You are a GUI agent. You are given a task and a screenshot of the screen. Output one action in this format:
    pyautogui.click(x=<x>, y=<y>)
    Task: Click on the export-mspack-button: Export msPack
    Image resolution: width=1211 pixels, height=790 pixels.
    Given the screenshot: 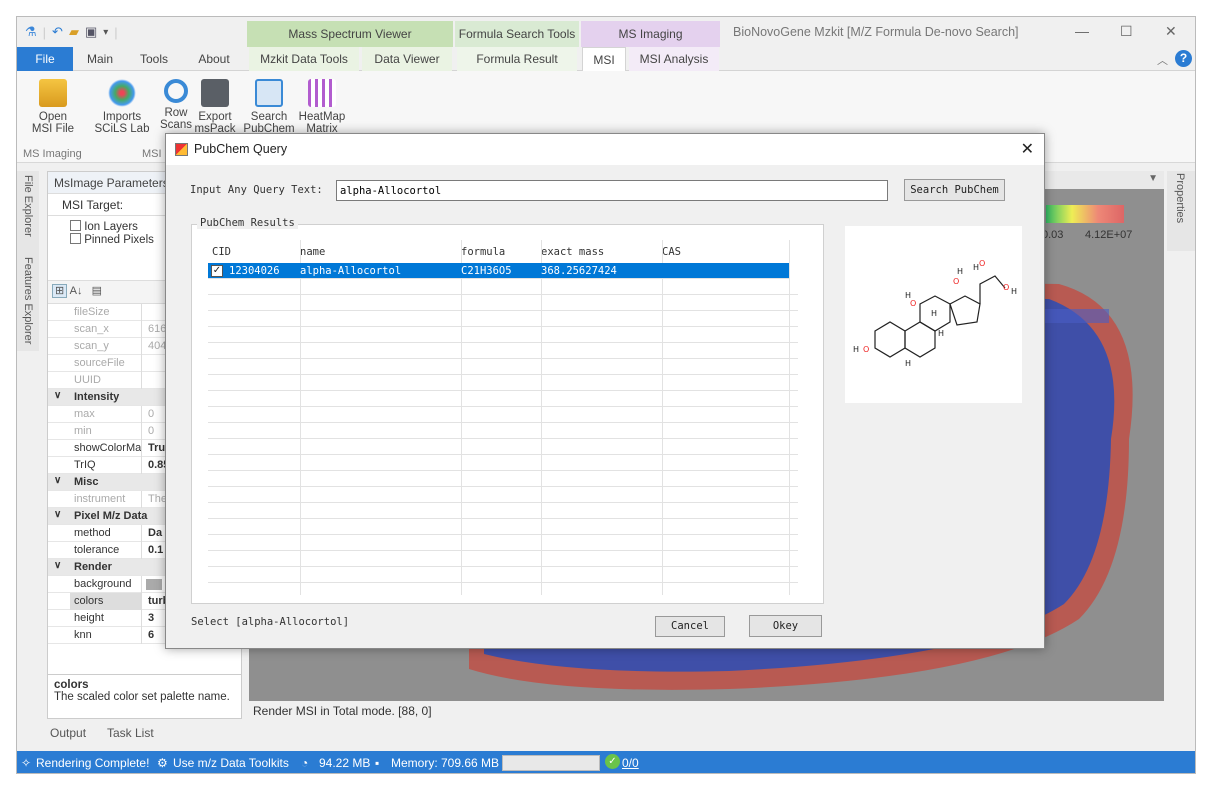 What is the action you would take?
    pyautogui.click(x=215, y=107)
    